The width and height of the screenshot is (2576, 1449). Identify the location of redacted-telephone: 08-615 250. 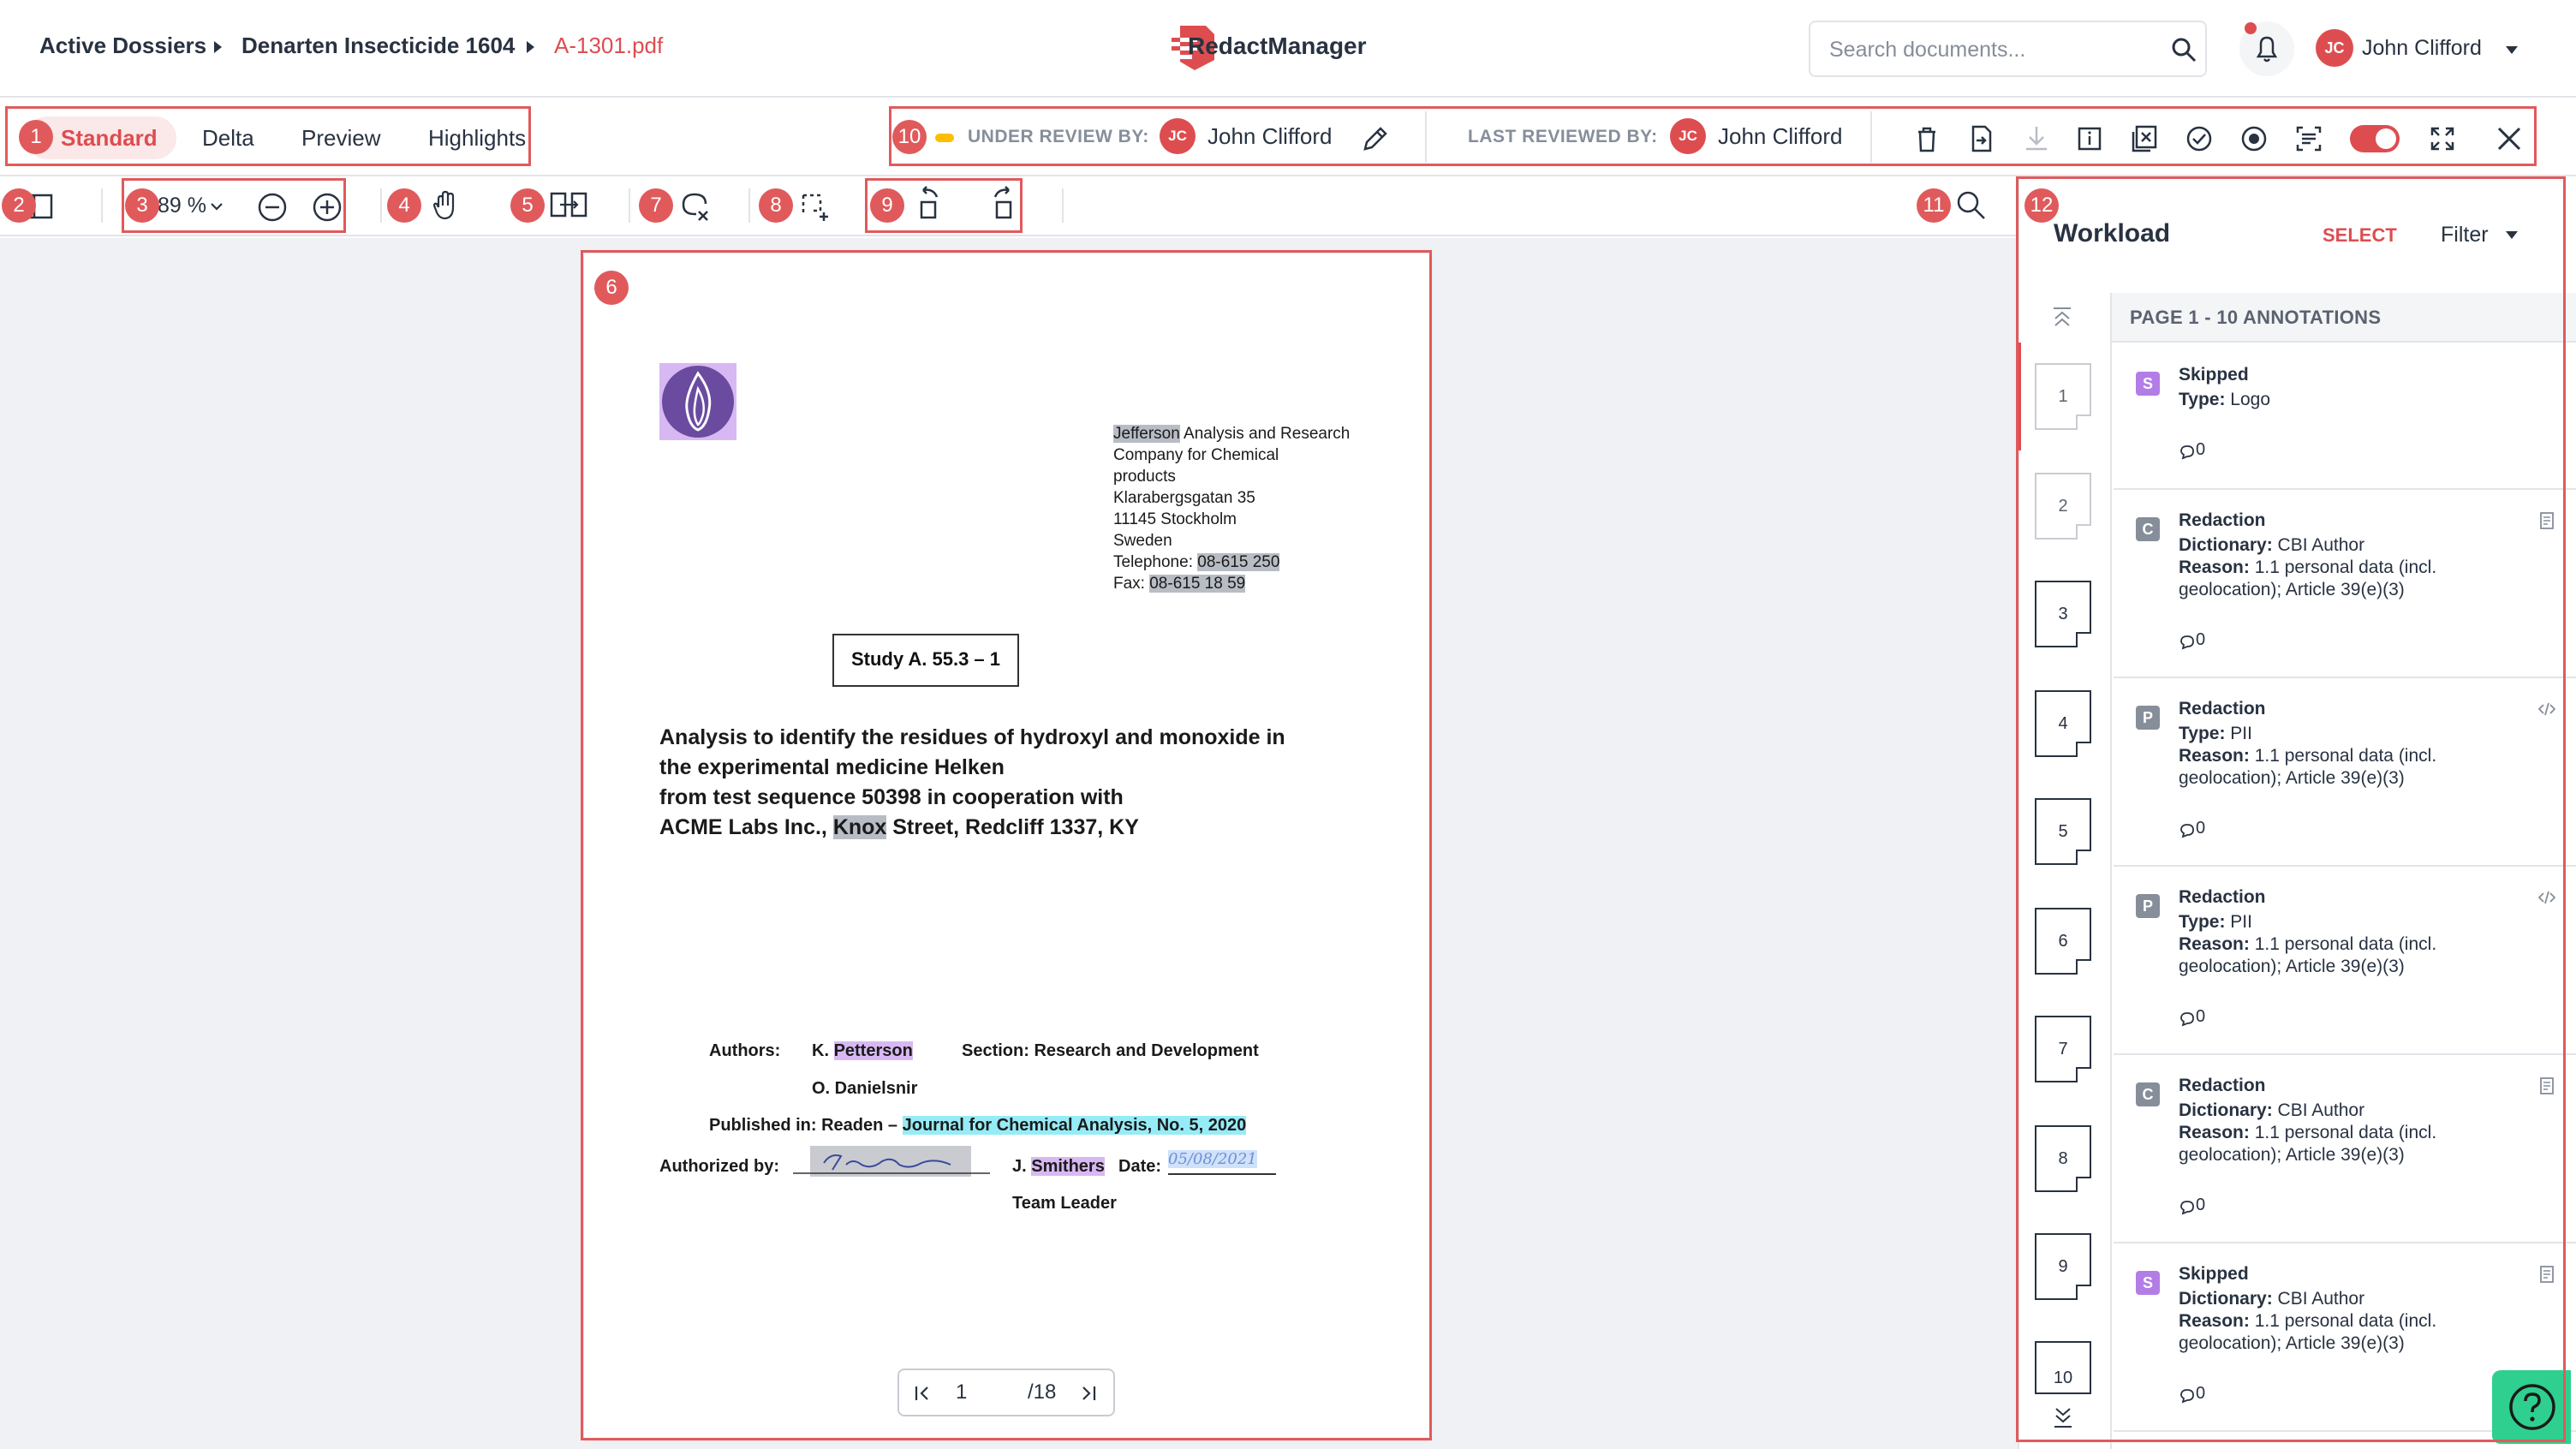
(1238, 562).